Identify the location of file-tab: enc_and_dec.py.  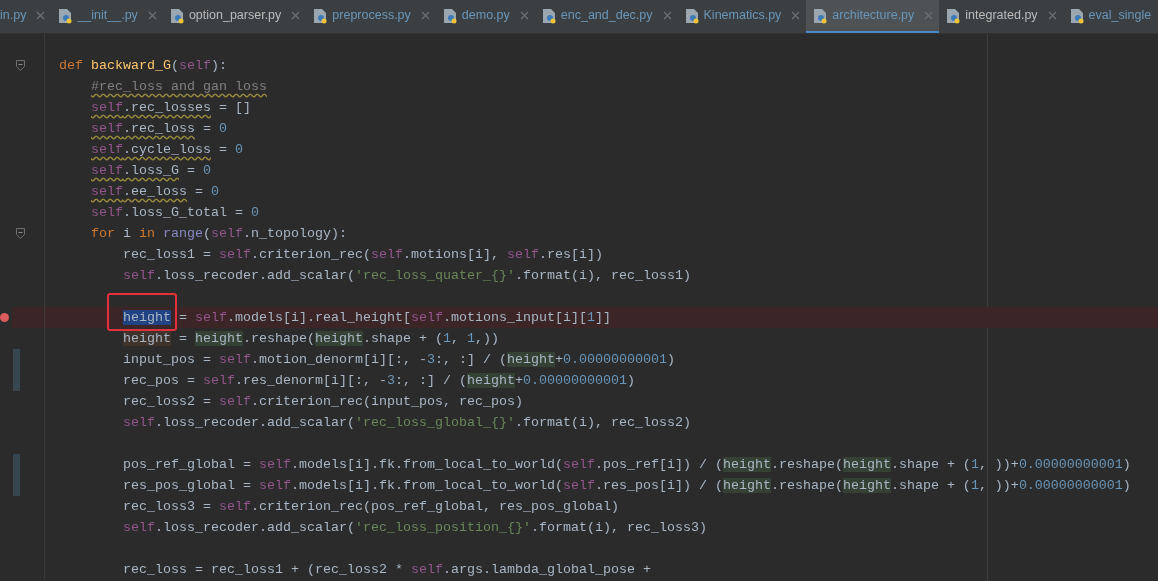
(606, 16).